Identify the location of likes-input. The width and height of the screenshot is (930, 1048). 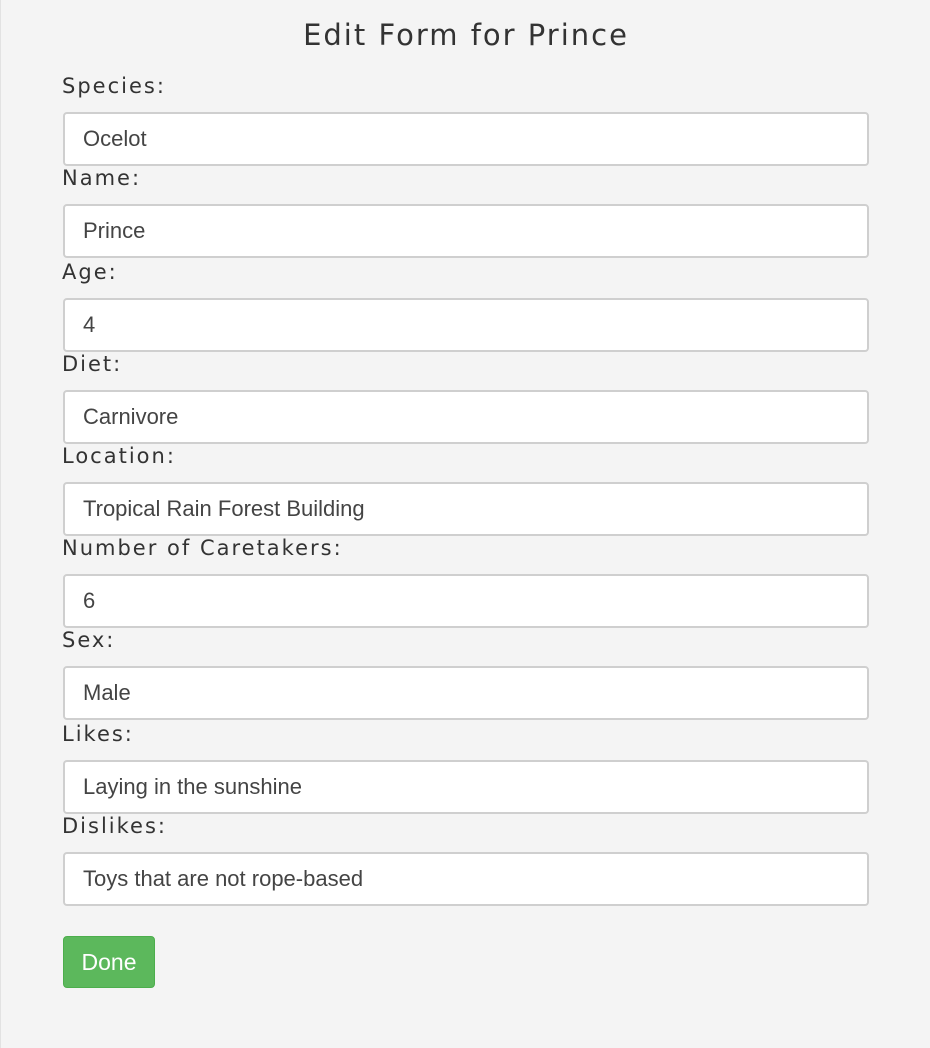
(466, 787).